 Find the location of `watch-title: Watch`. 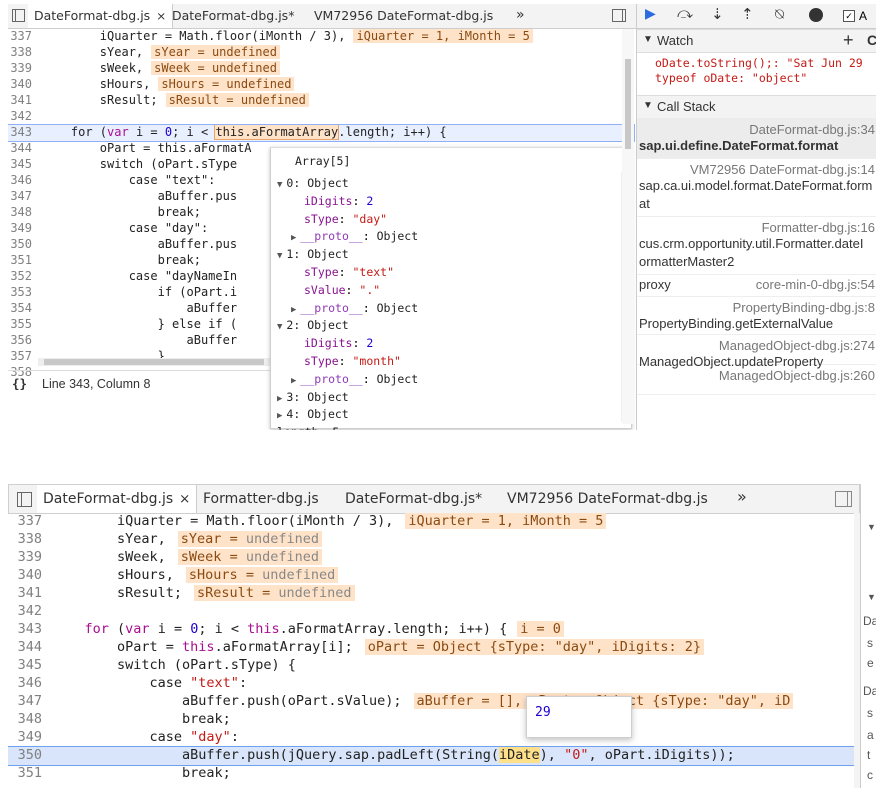

watch-title: Watch is located at coordinates (675, 40).